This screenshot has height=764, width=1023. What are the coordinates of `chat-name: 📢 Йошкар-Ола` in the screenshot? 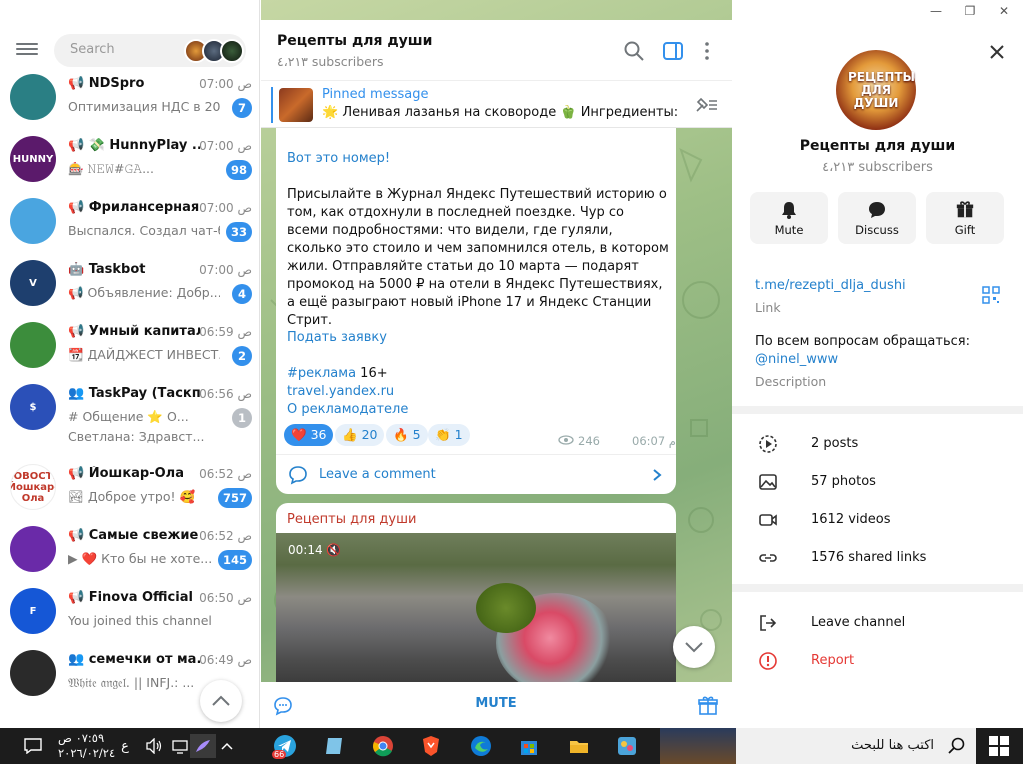 It's located at (126, 473).